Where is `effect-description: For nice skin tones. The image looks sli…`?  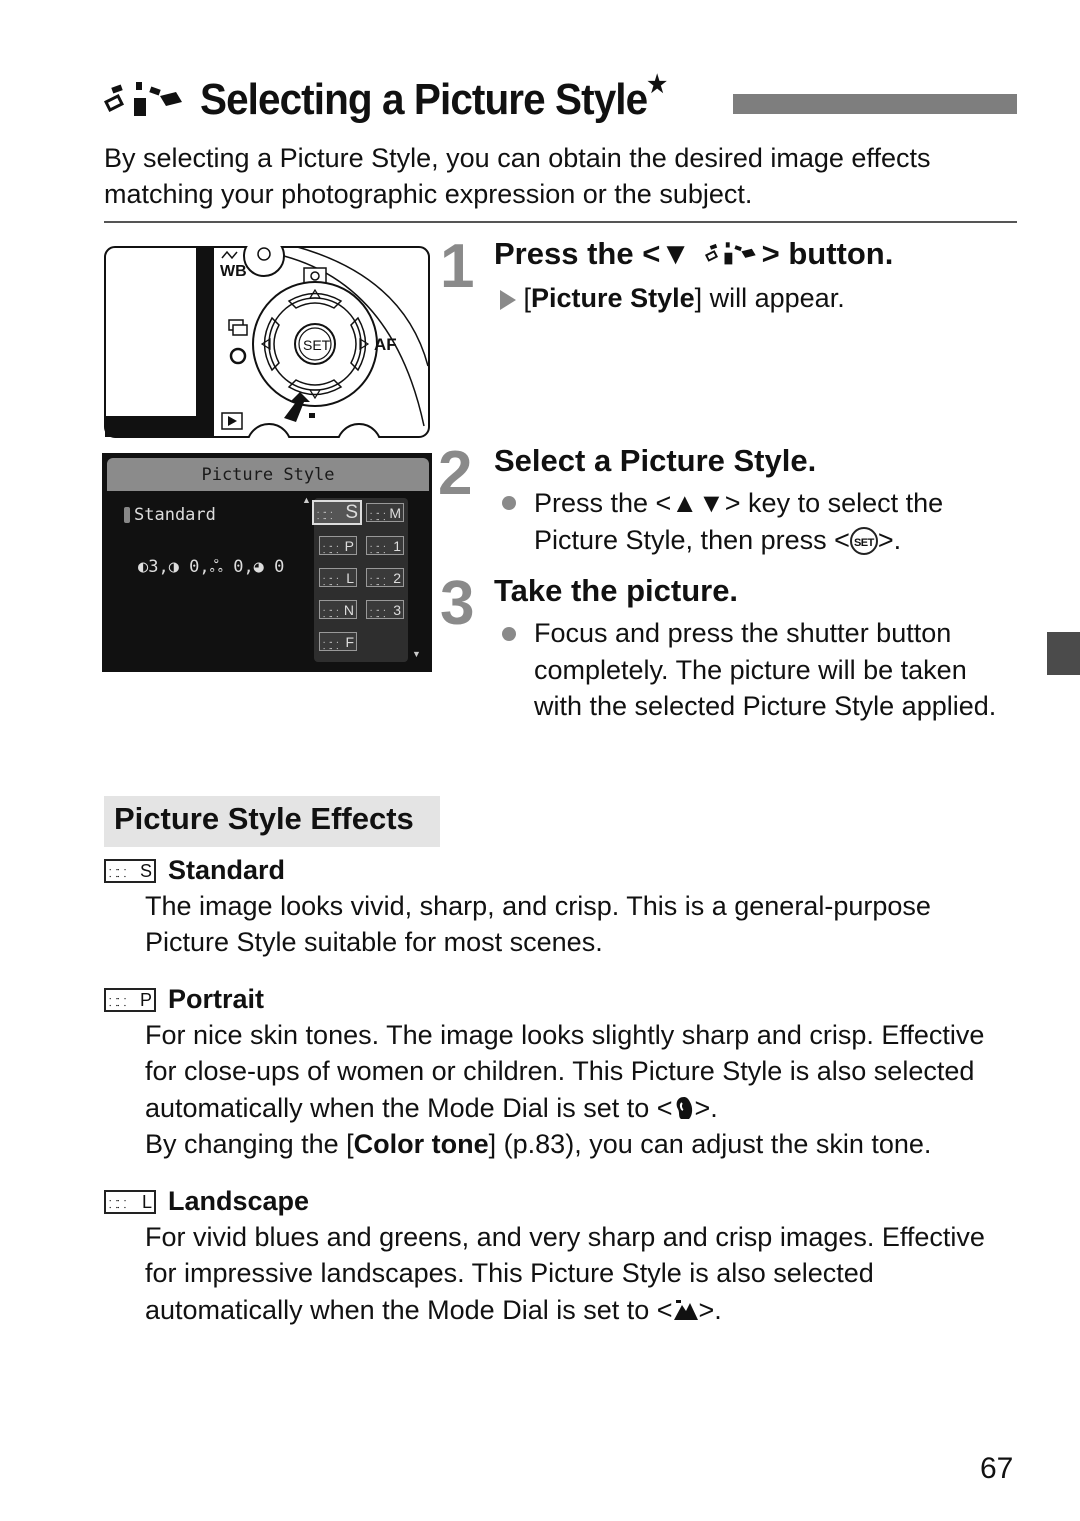
effect-description: For nice skin tones. The image looks sli… is located at coordinates (565, 1089).